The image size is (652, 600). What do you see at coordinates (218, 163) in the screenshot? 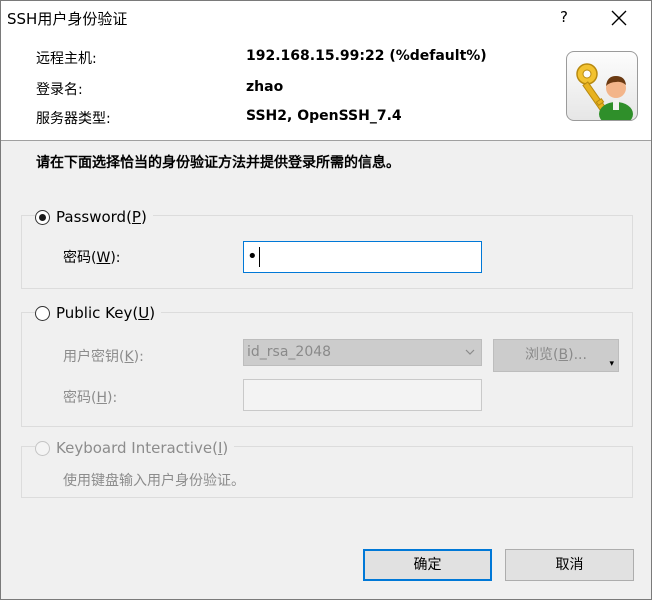
I see `instruction-text: 请在下面选择恰当的身份验证方法并提供登录所需的信息。` at bounding box center [218, 163].